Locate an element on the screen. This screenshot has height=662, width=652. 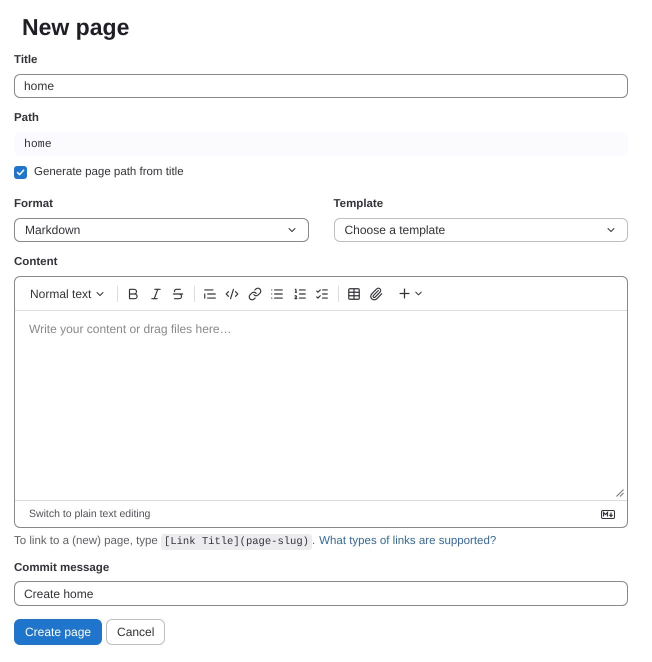
create-page-button: Create page is located at coordinates (58, 632).